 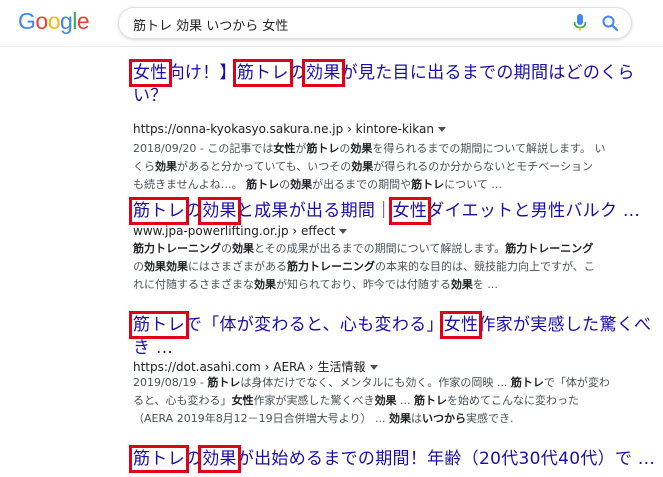 What do you see at coordinates (170, 382) in the screenshot?
I see `snippet-text: 2019/08/19 -` at bounding box center [170, 382].